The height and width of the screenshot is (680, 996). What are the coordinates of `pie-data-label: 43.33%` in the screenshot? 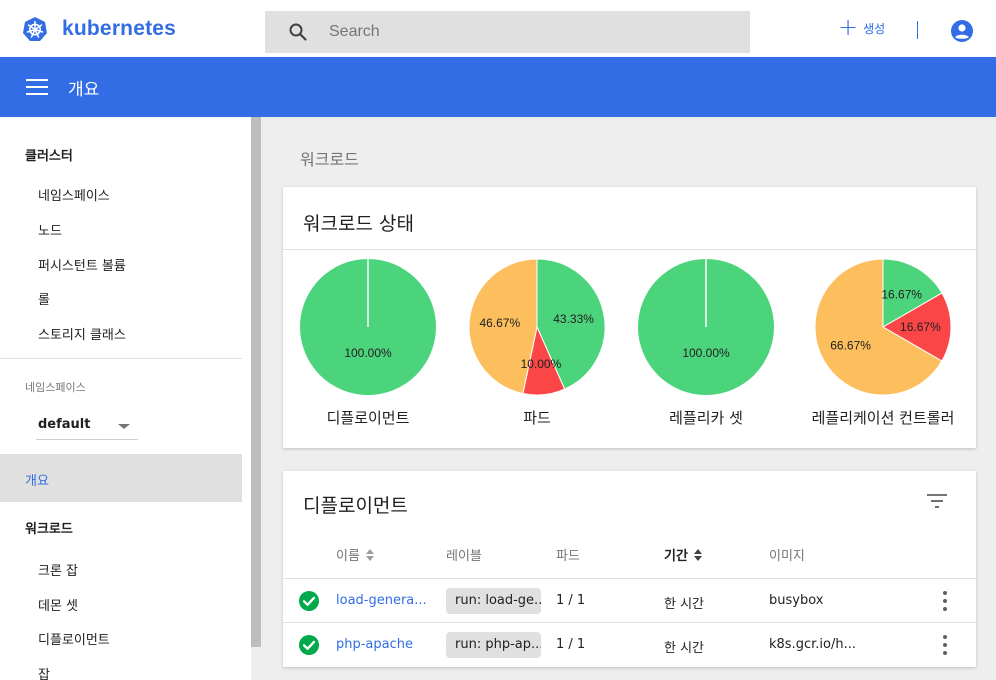 It's located at (573, 319).